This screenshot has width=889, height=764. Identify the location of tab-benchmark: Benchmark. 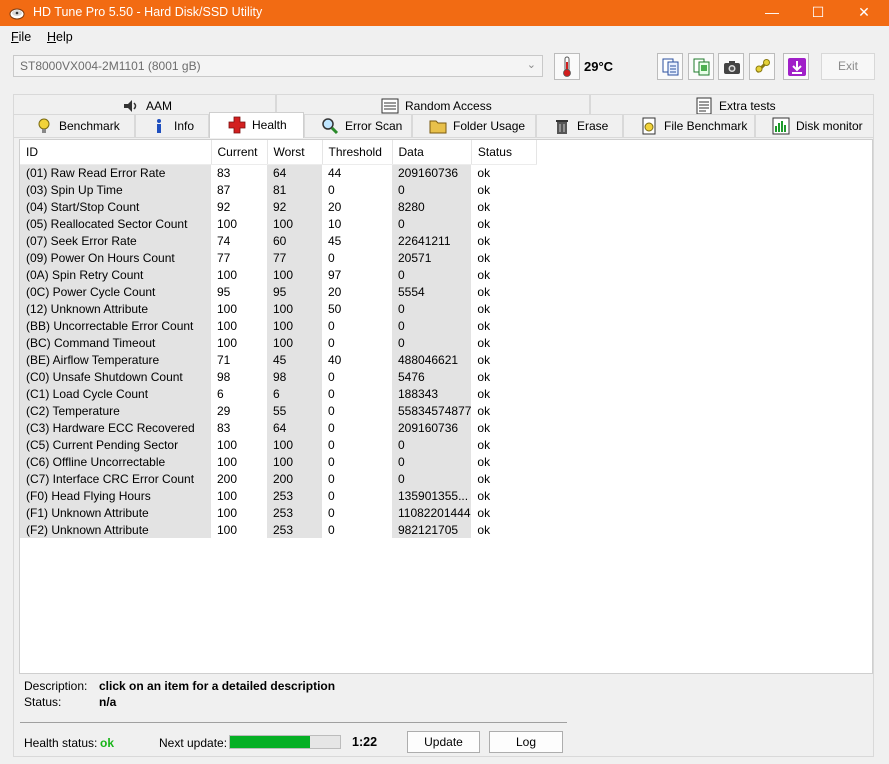
(74, 126).